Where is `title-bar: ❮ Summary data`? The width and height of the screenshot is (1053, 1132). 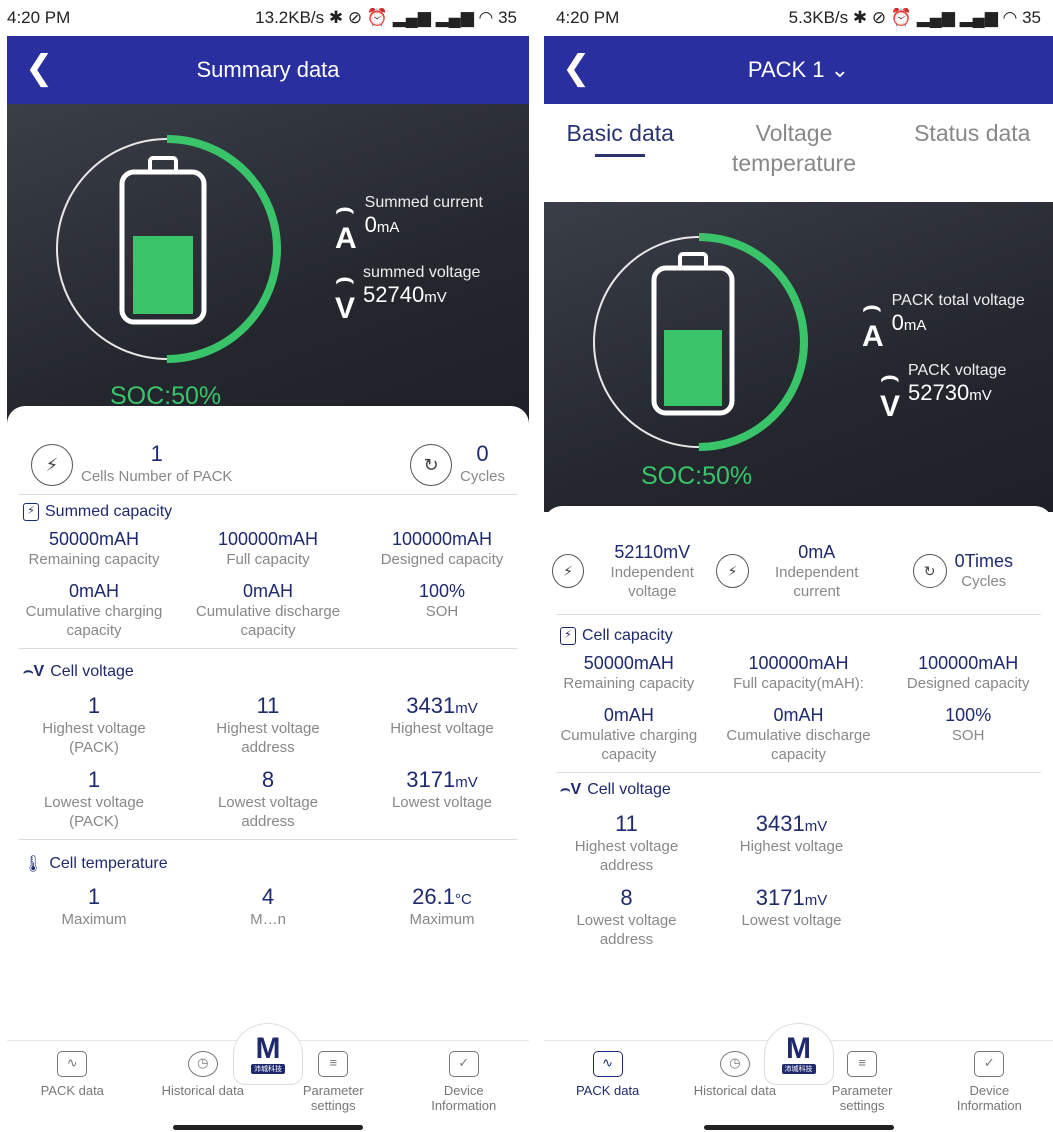
title-bar: ❮ Summary data is located at coordinates (268, 70).